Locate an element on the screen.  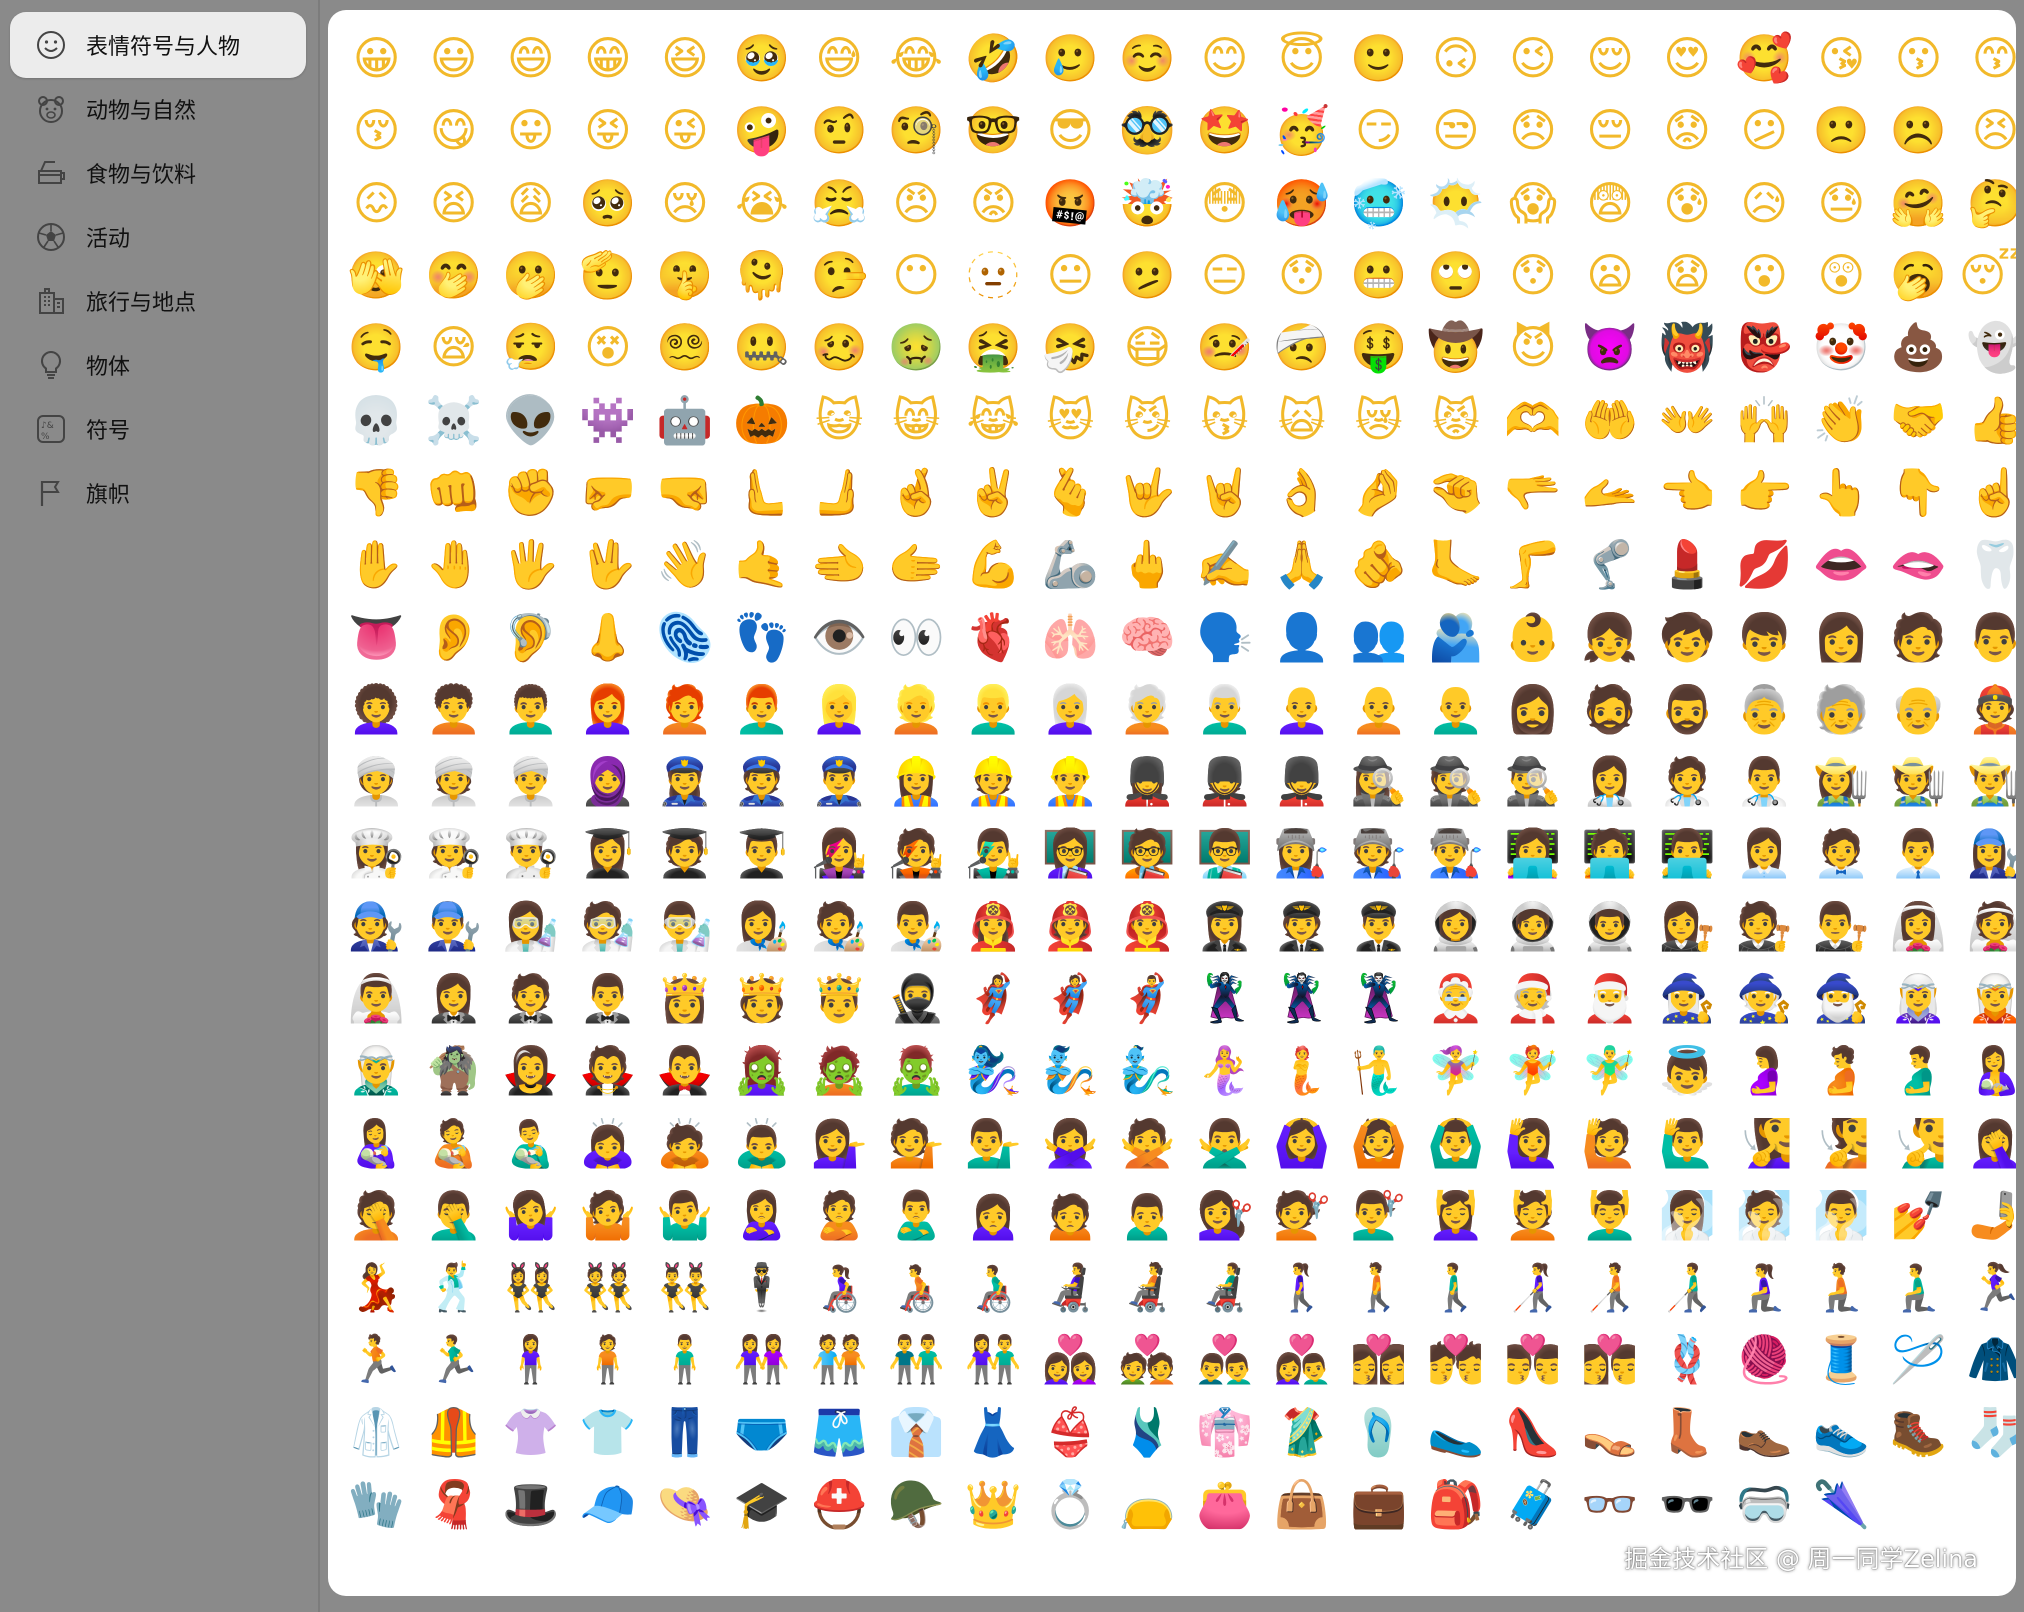
emoji-cell: 👩‍🦲 is located at coordinates (1301, 709).